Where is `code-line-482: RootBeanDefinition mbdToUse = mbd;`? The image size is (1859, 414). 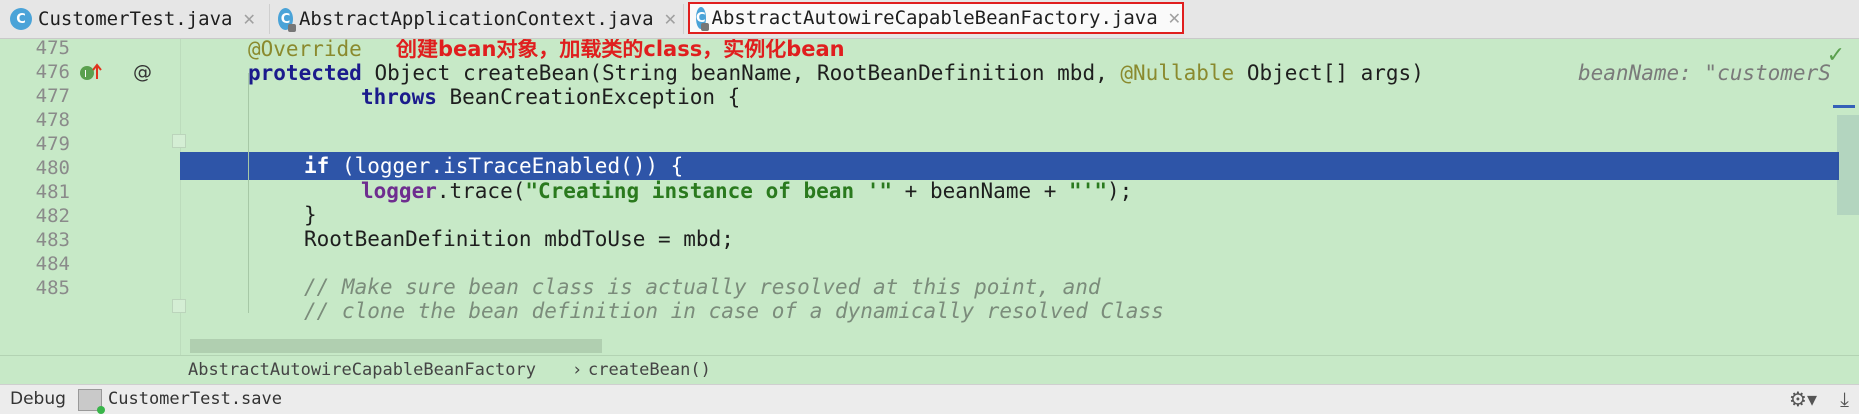
code-line-482: RootBeanDefinition mbdToUse = mbd; is located at coordinates (929, 239).